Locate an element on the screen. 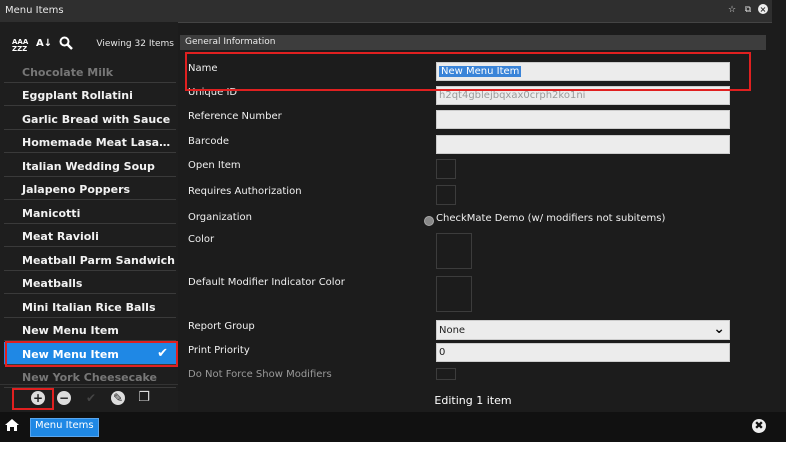 The image size is (792, 450). name-value: New Menu Item is located at coordinates (480, 71).